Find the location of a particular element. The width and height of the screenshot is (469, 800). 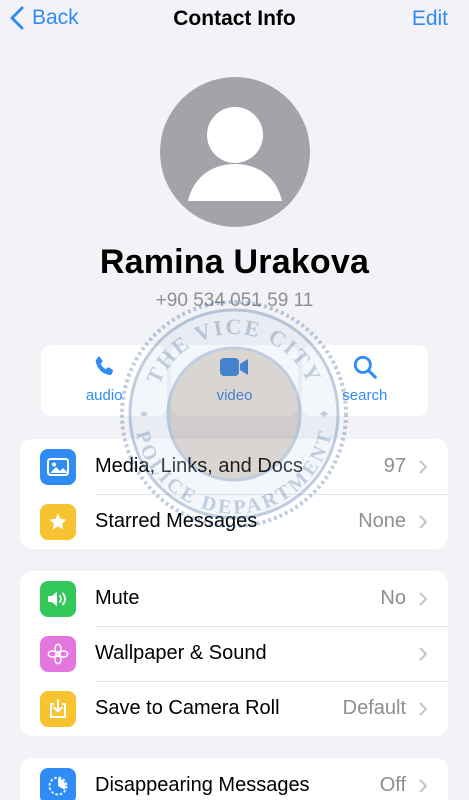

row-value: No is located at coordinates (393, 598).